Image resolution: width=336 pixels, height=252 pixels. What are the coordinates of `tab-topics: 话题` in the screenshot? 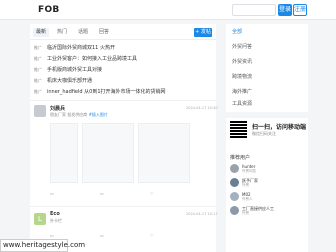 It's located at (83, 32).